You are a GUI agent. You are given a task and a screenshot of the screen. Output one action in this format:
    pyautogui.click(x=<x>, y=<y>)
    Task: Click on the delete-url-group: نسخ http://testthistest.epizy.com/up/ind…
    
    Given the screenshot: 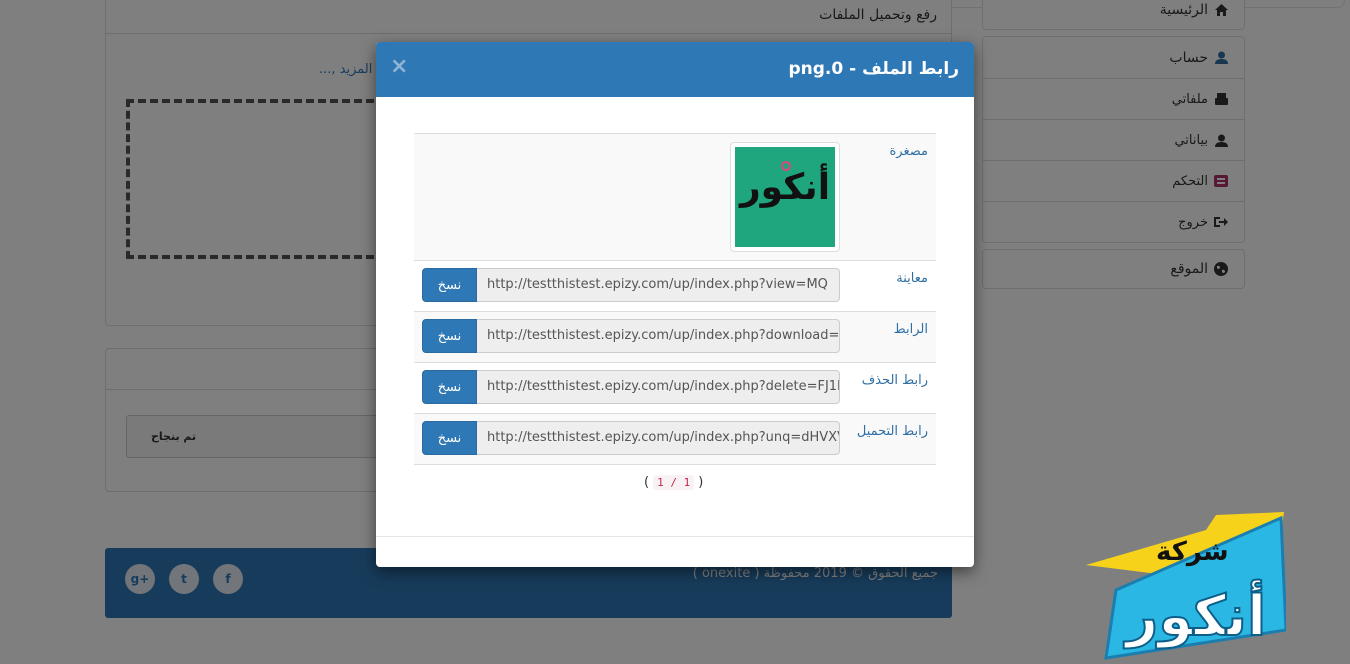 What is the action you would take?
    pyautogui.click(x=631, y=387)
    